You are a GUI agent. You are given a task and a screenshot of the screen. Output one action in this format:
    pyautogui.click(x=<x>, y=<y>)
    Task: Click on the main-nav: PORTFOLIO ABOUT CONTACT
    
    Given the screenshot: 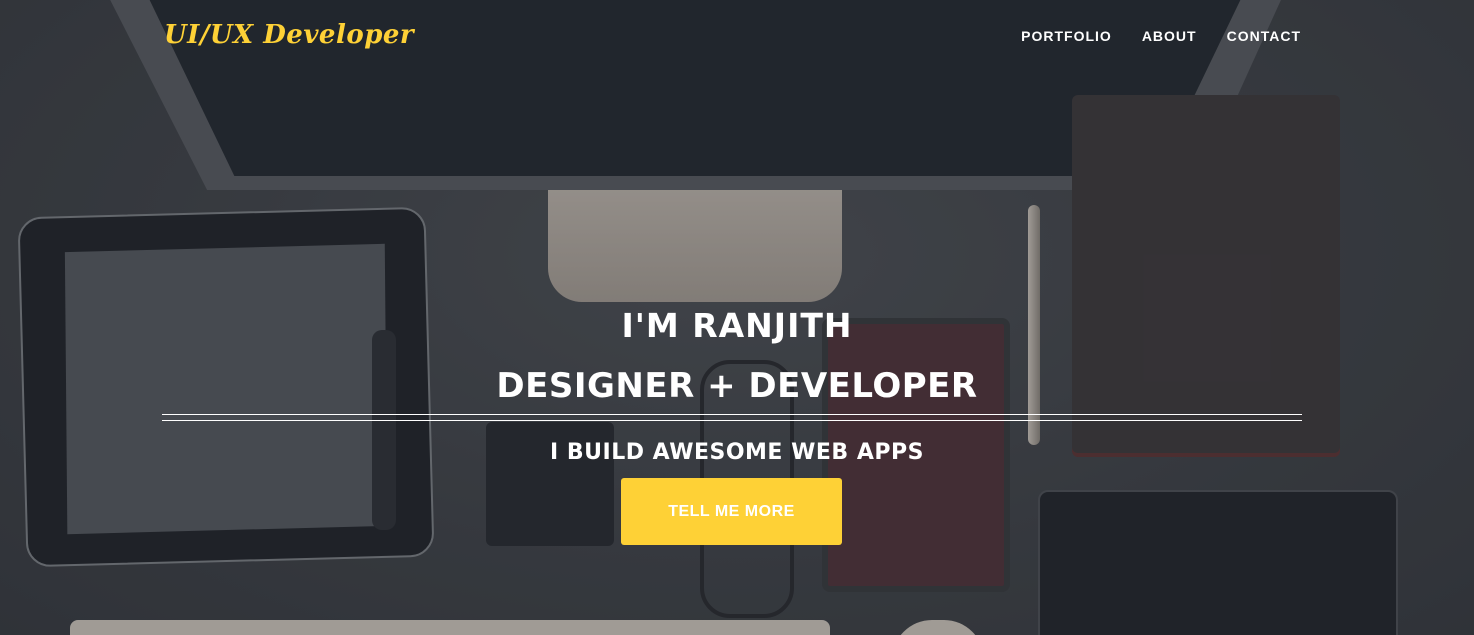 What is the action you would take?
    pyautogui.click(x=1161, y=36)
    